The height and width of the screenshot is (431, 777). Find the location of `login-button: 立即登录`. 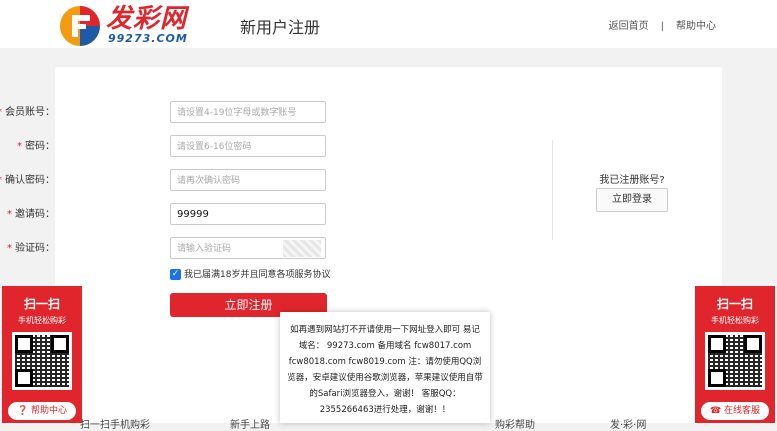

login-button: 立即登录 is located at coordinates (632, 200).